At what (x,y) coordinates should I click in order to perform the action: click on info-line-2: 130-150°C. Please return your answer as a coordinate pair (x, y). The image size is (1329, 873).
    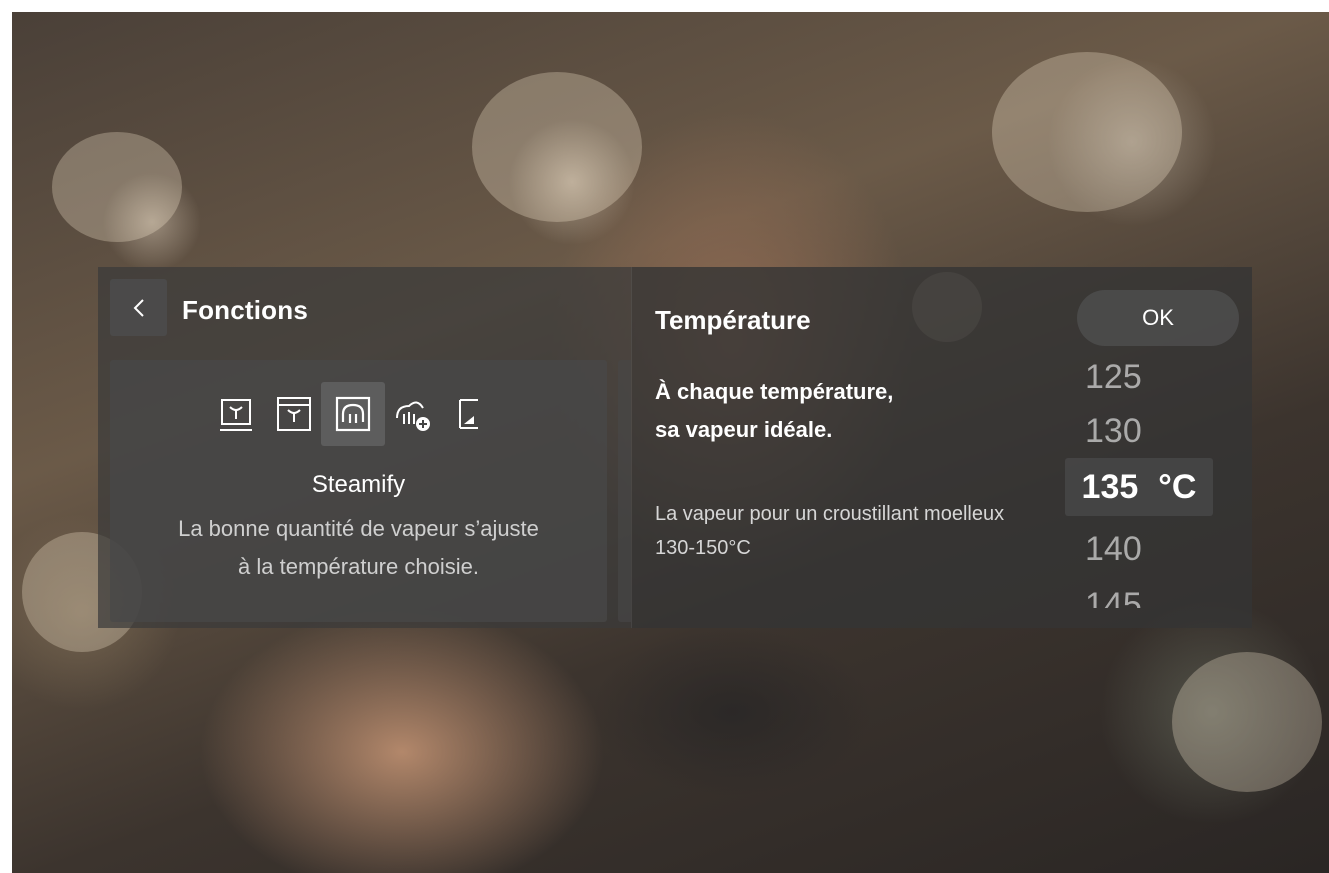
    Looking at the image, I should click on (703, 548).